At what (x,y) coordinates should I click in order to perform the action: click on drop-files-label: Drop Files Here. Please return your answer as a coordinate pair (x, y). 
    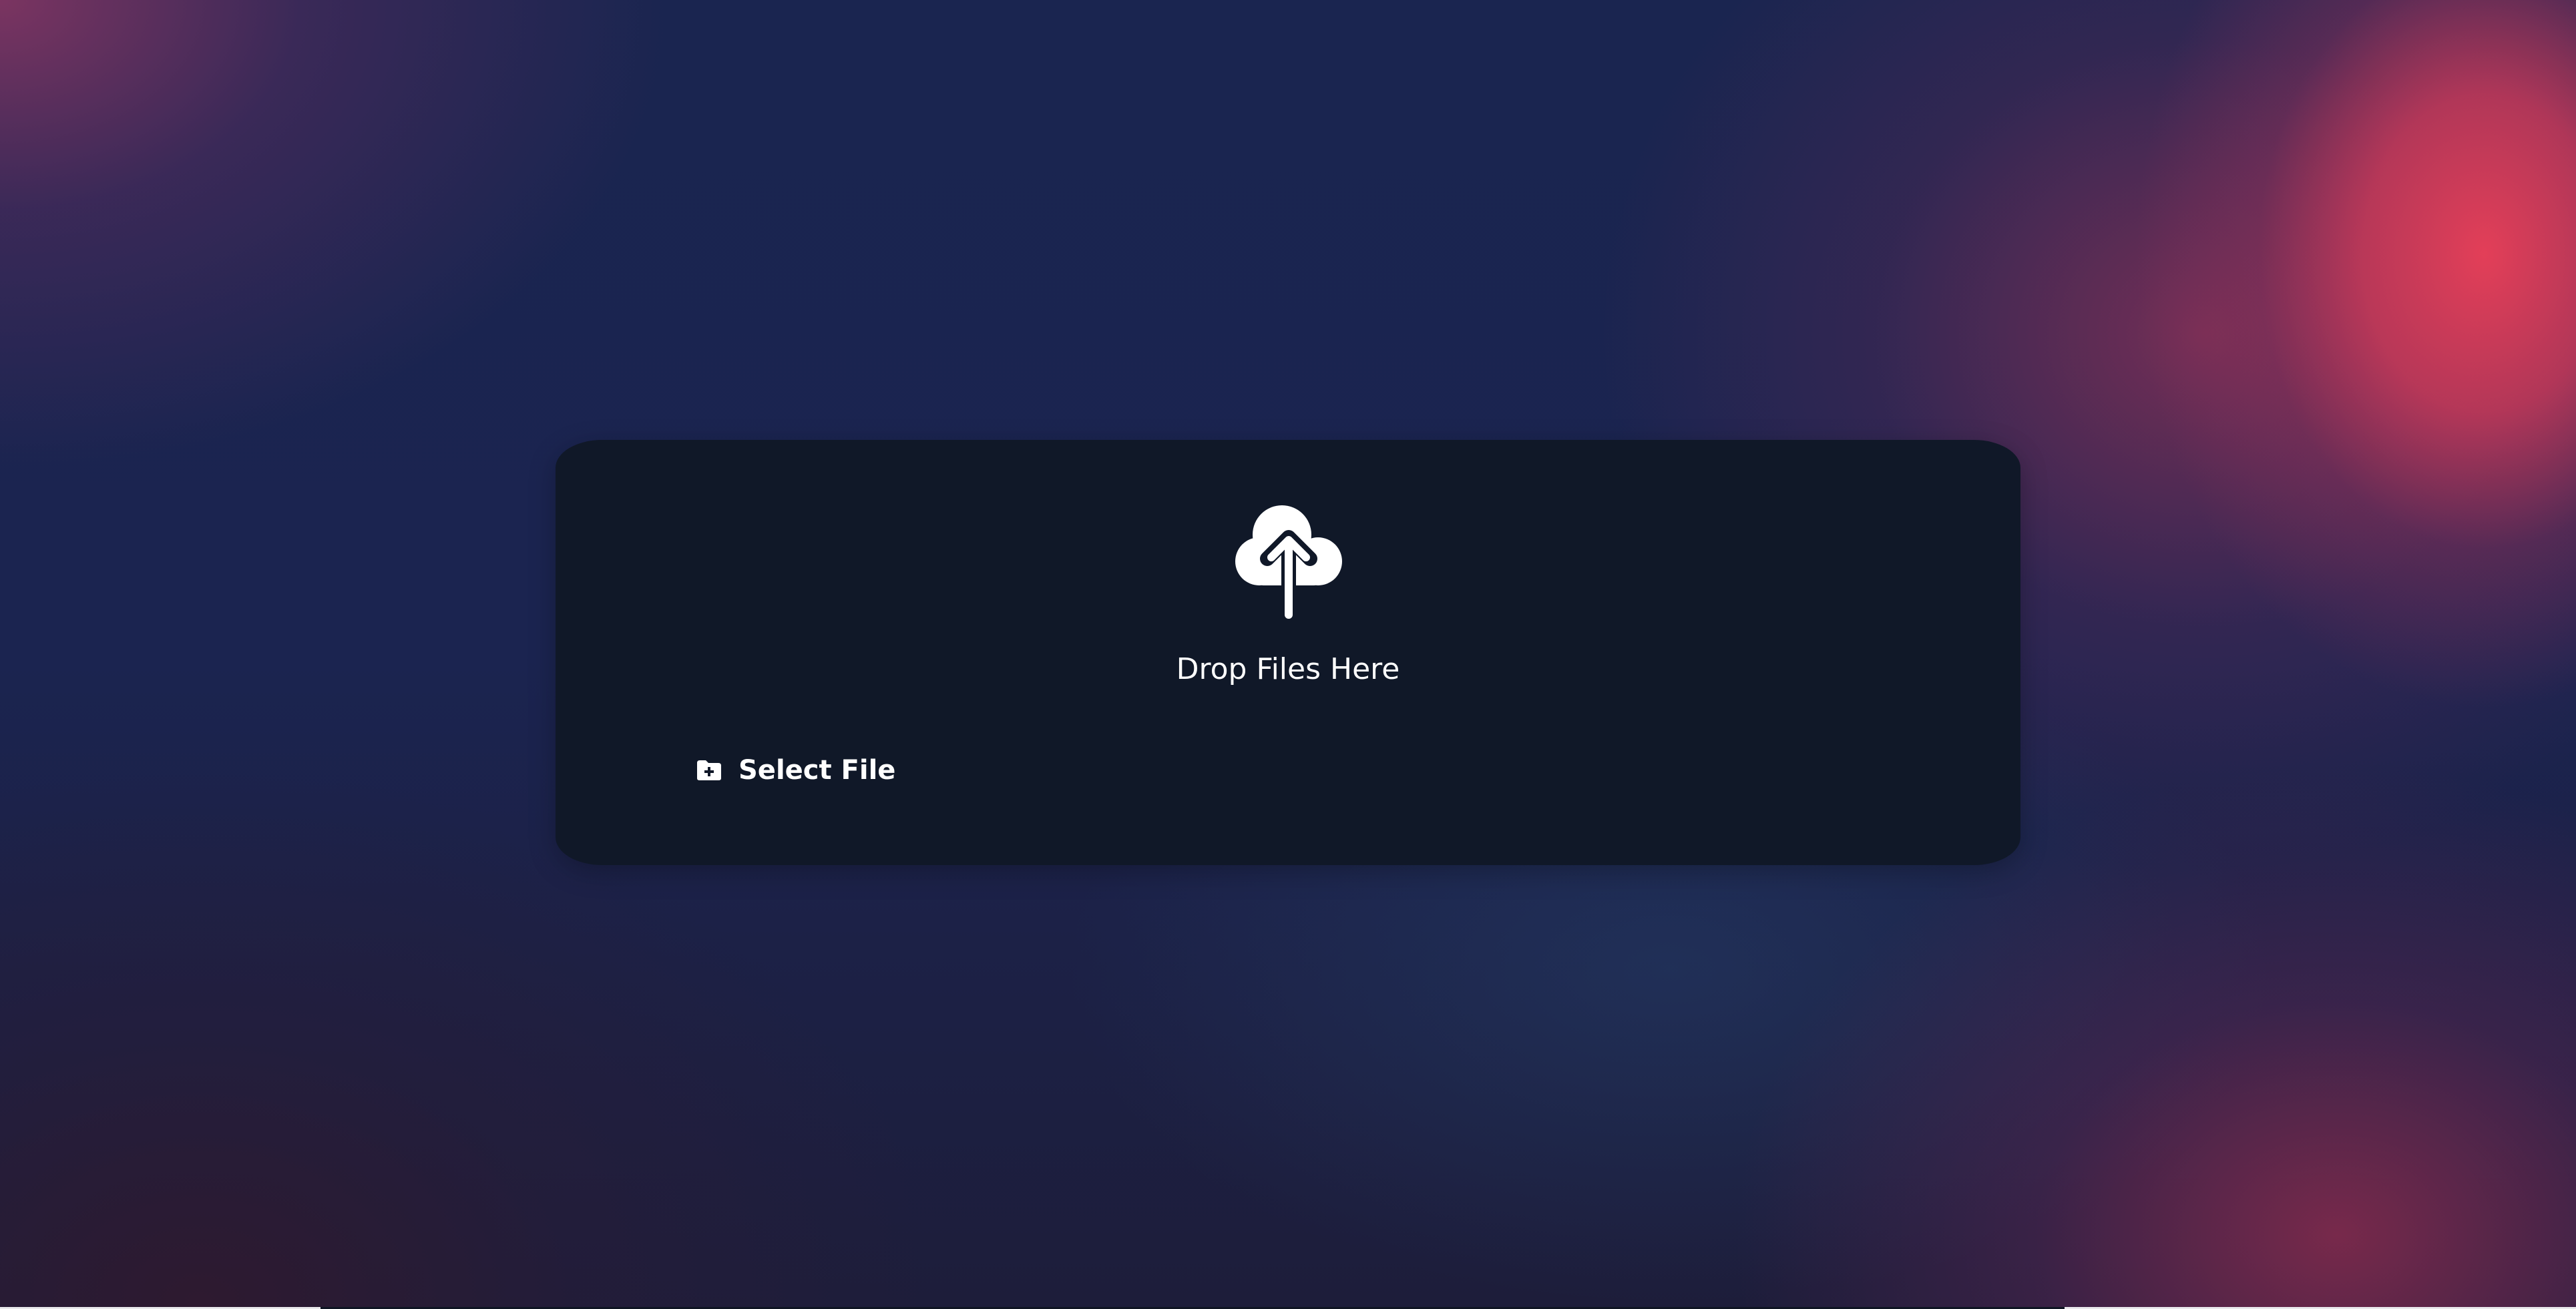
    Looking at the image, I should click on (1288, 669).